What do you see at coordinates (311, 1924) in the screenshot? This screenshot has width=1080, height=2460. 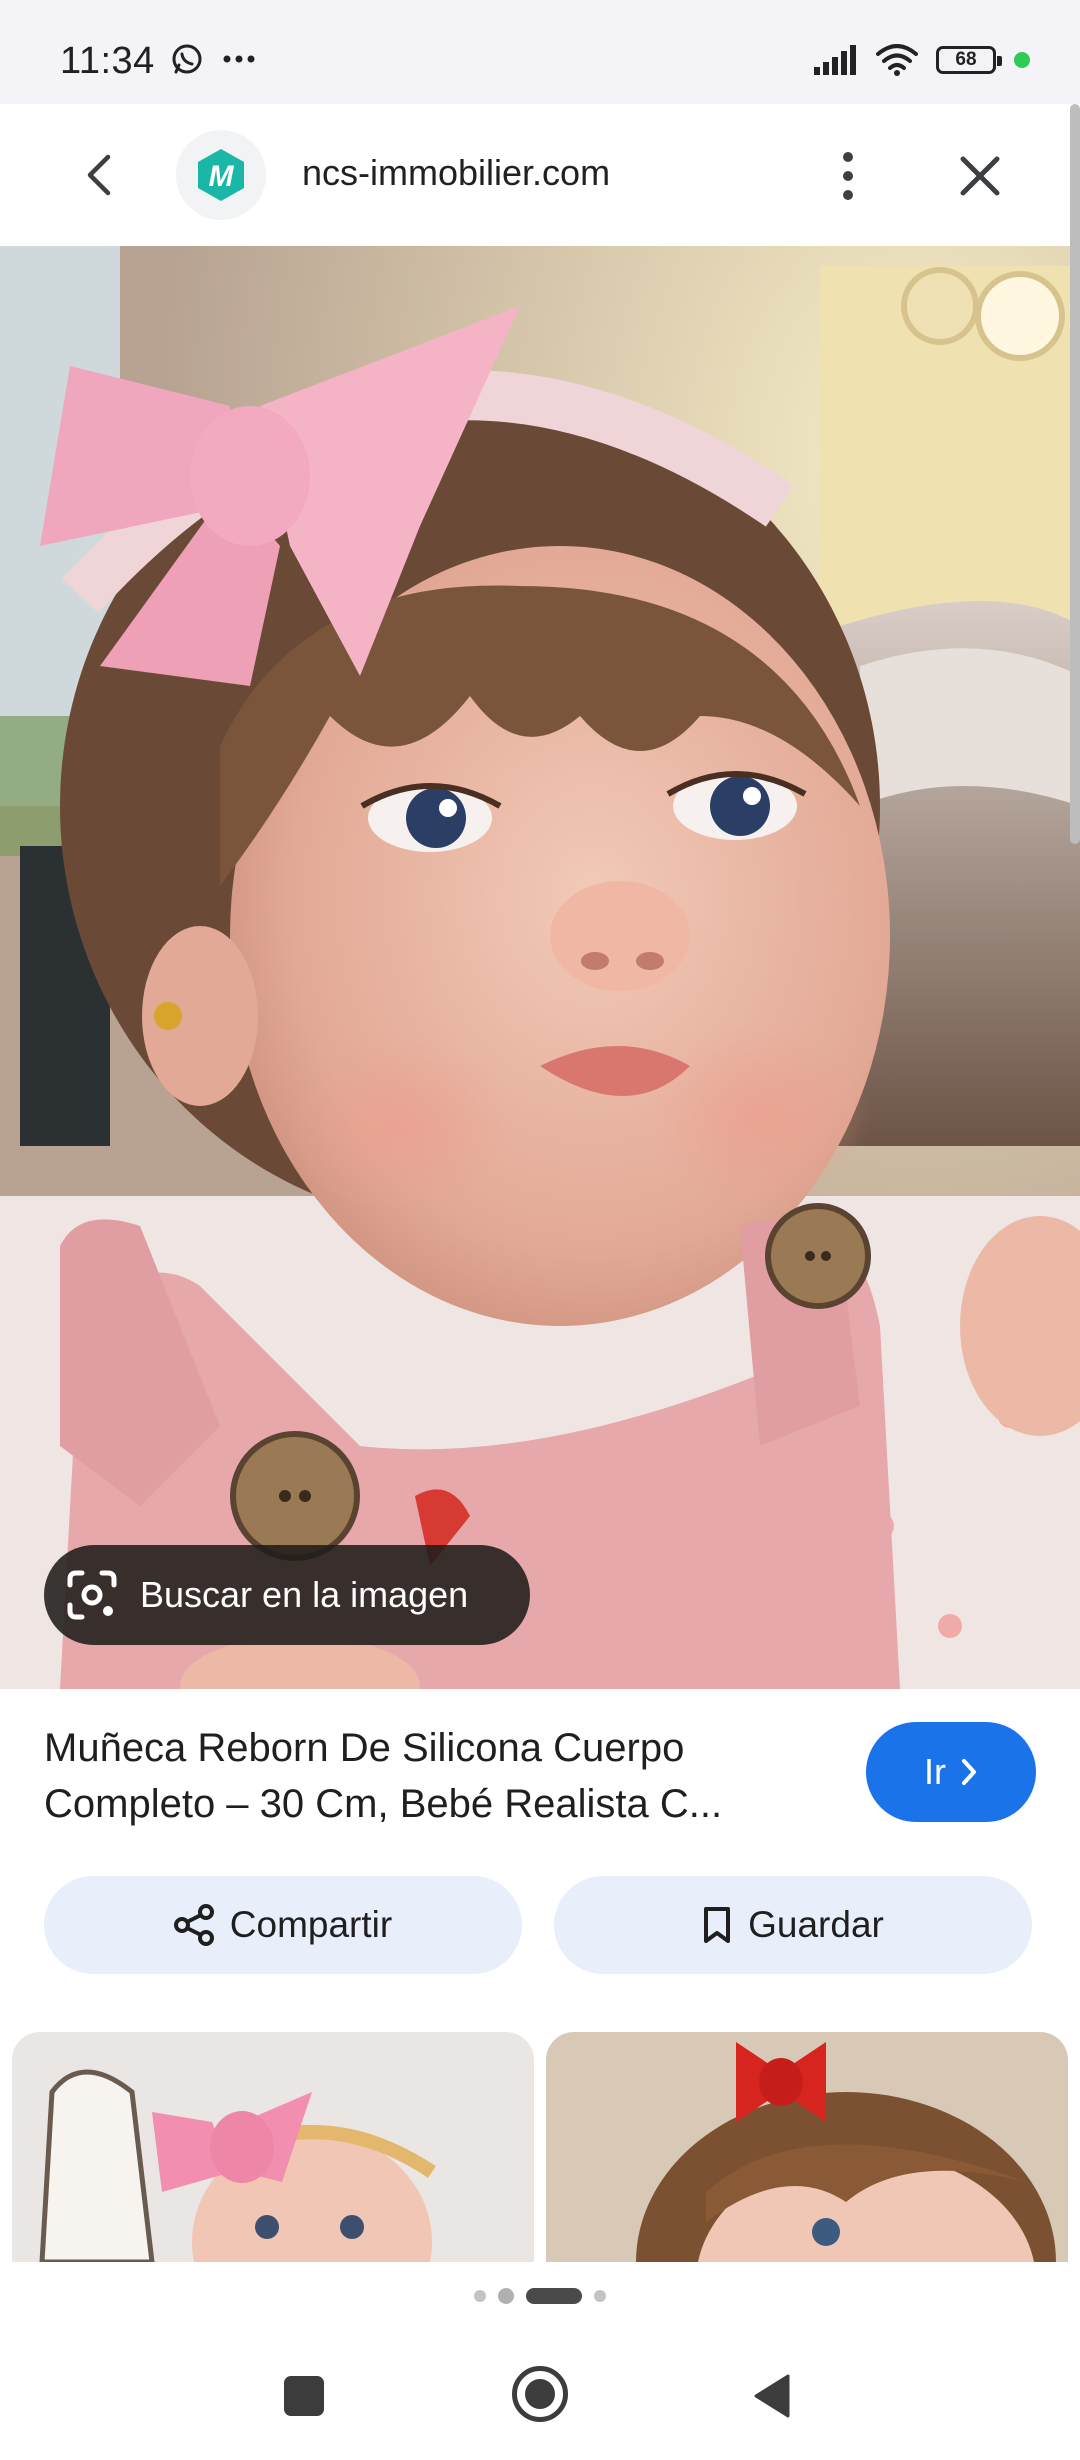 I see `share-label: Compartir` at bounding box center [311, 1924].